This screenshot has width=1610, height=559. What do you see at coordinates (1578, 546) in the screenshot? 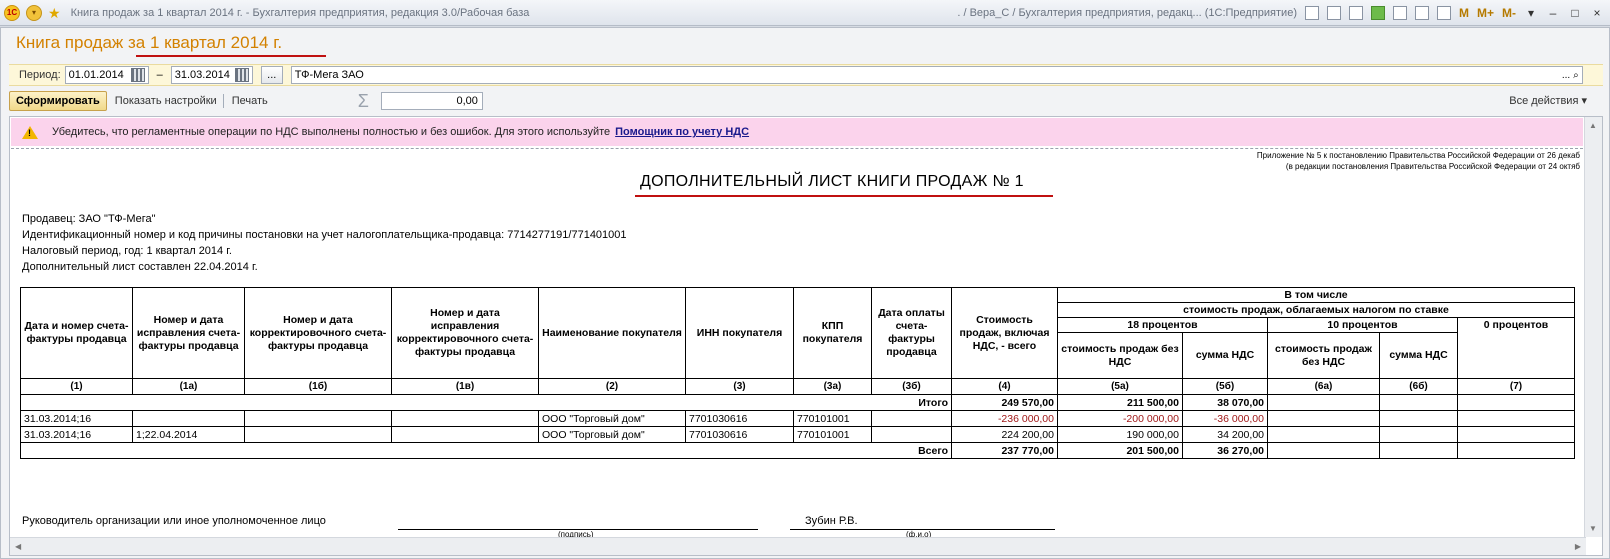
I see `scroll-right-icon: ▶` at bounding box center [1578, 546].